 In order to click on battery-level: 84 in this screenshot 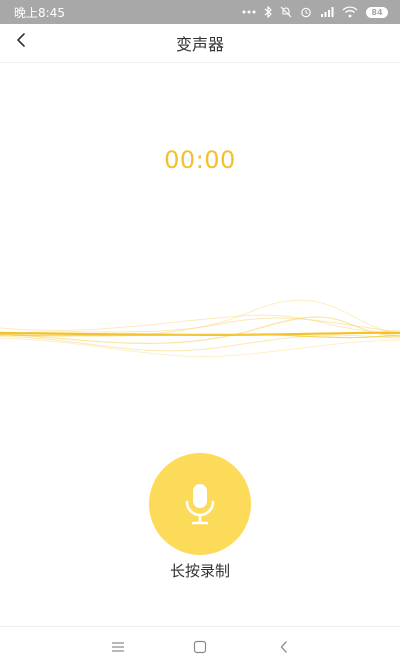, I will do `click(377, 12)`.